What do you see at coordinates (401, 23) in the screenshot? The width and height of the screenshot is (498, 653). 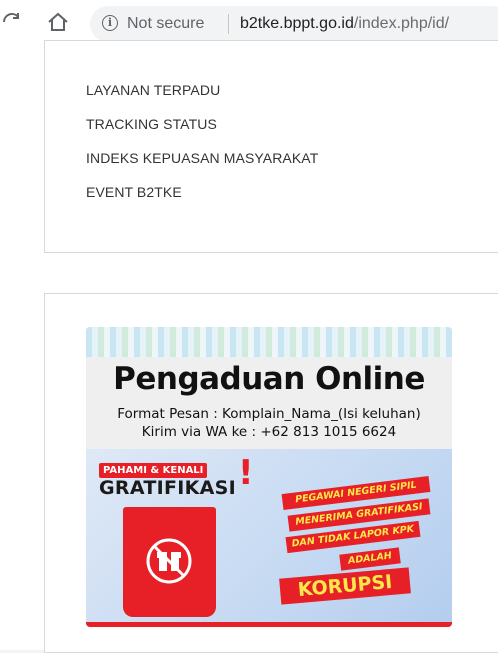 I see `url-path: /index.php/id/` at bounding box center [401, 23].